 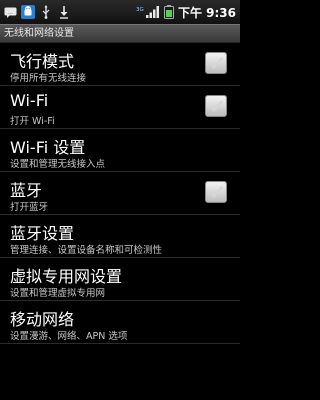 I want to click on vpn-settings-item: 虚拟专用网设置 设置和管理虚拟专用网, so click(x=120, y=279).